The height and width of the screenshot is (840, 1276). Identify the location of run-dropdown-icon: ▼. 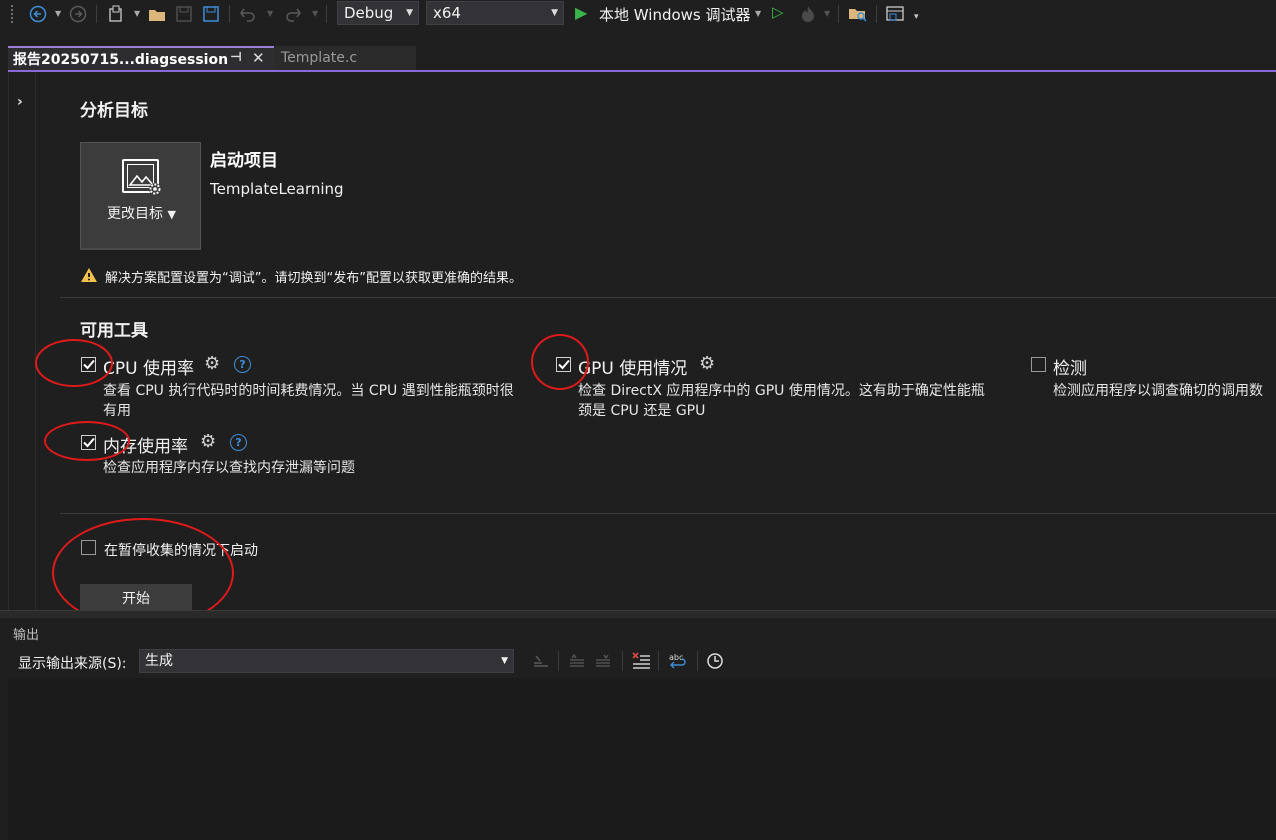
(758, 13).